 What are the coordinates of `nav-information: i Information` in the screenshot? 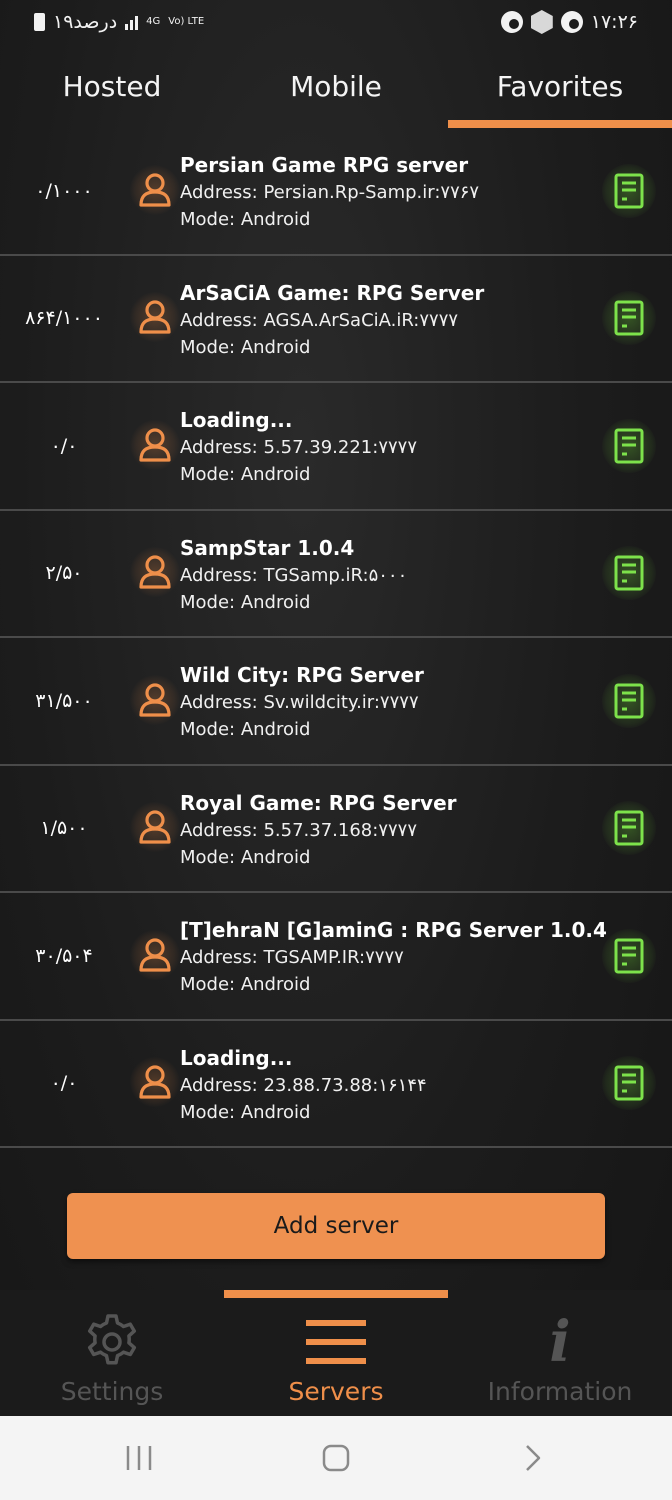 It's located at (560, 1353).